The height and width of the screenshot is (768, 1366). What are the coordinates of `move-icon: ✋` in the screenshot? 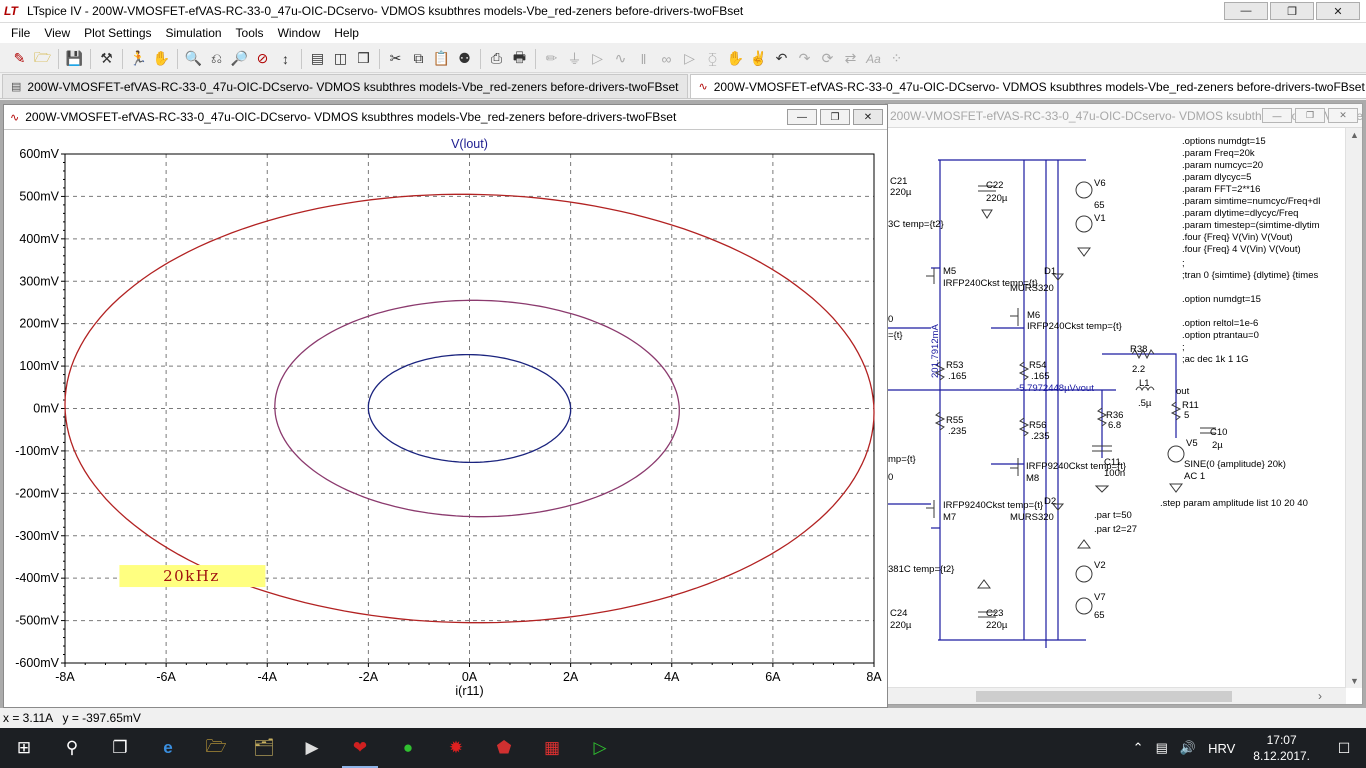 It's located at (735, 59).